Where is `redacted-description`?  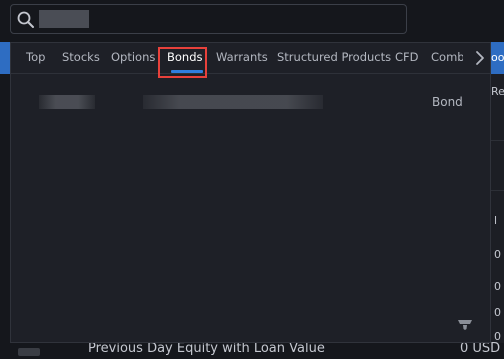
redacted-description is located at coordinates (233, 102).